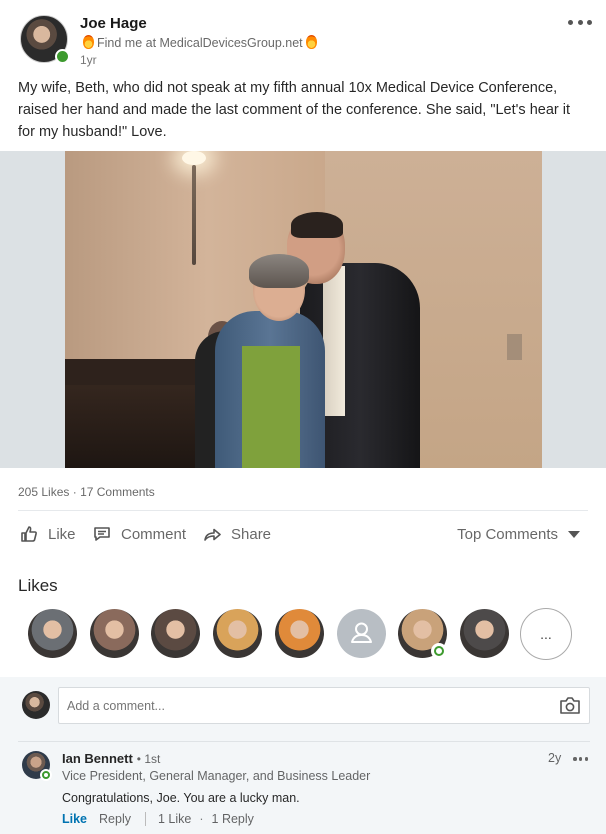  I want to click on comment-sort-dropdown: Top Comments, so click(518, 534).